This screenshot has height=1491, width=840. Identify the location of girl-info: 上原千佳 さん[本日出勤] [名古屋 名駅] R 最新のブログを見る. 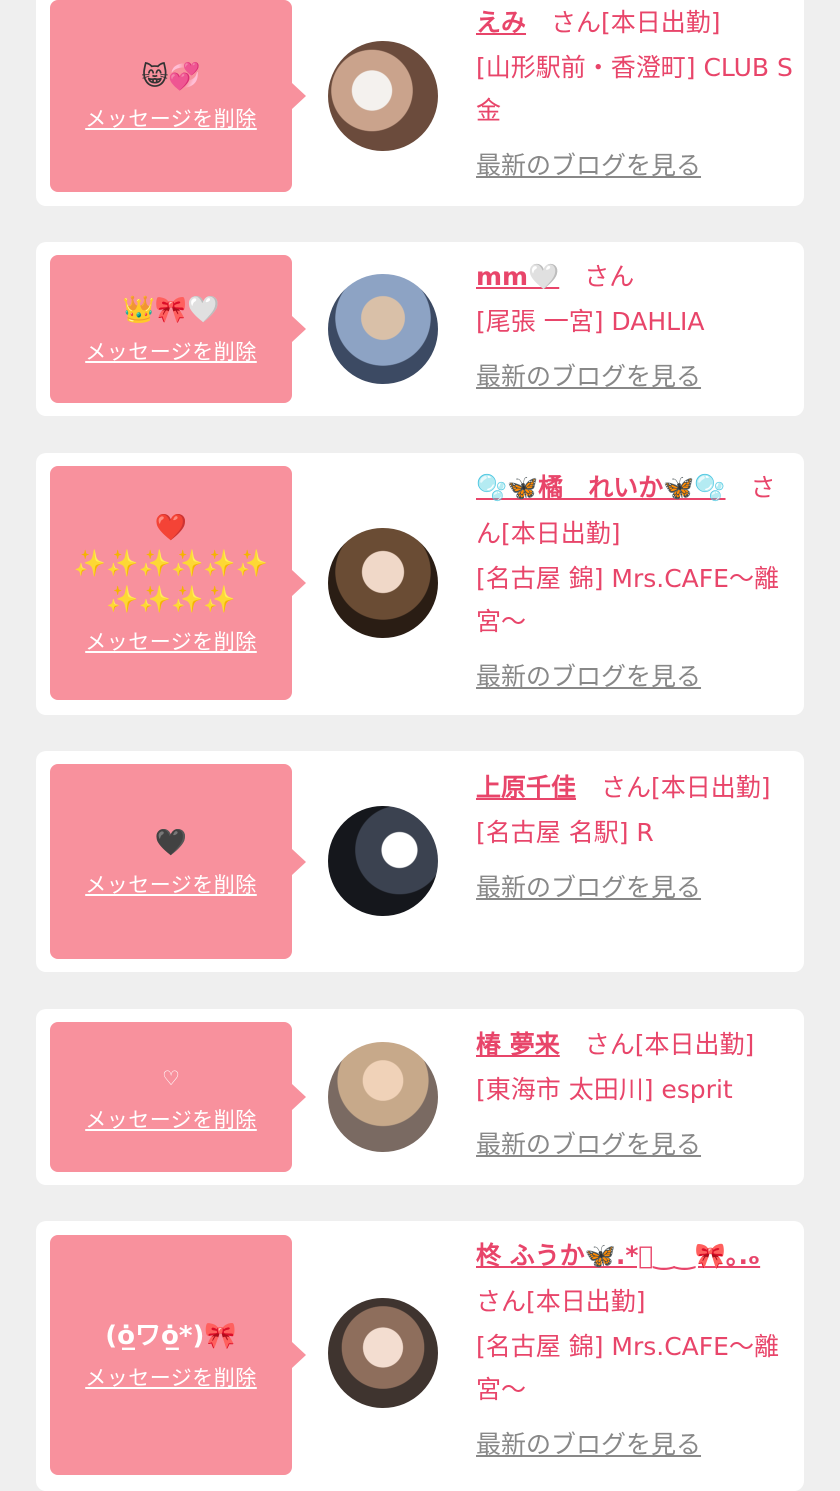
(636, 836).